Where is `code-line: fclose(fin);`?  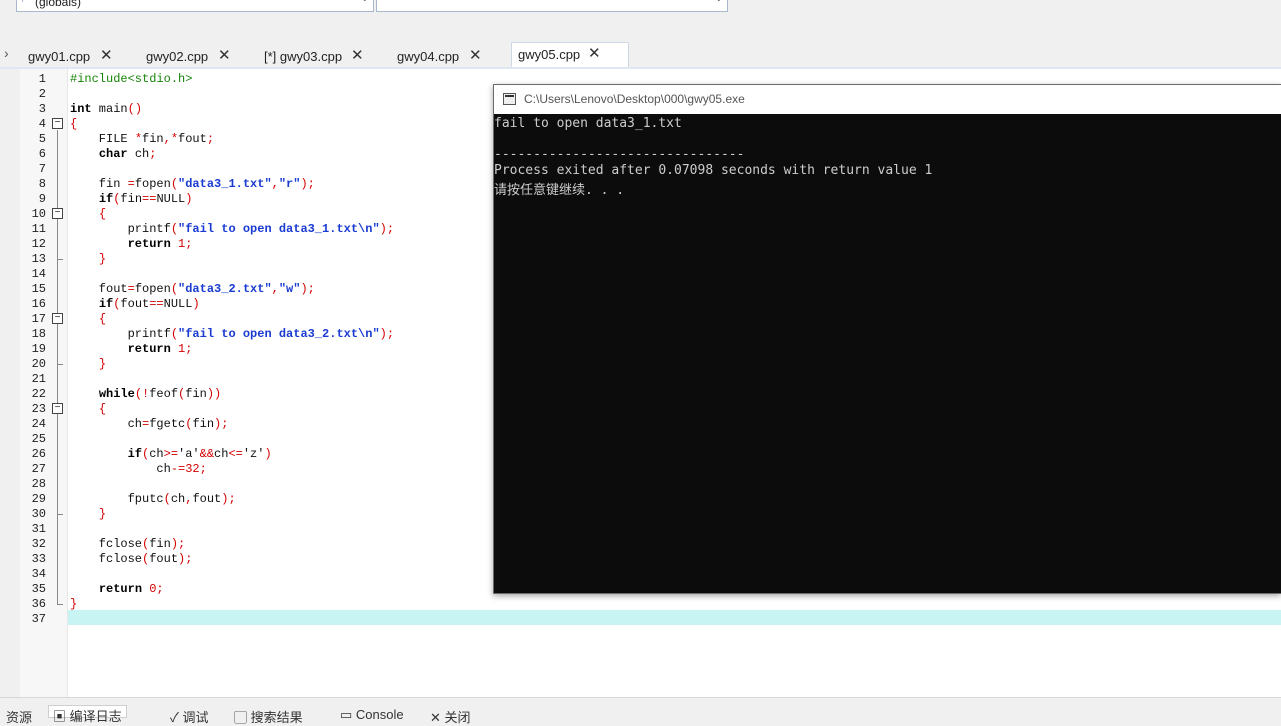 code-line: fclose(fin); is located at coordinates (128, 544).